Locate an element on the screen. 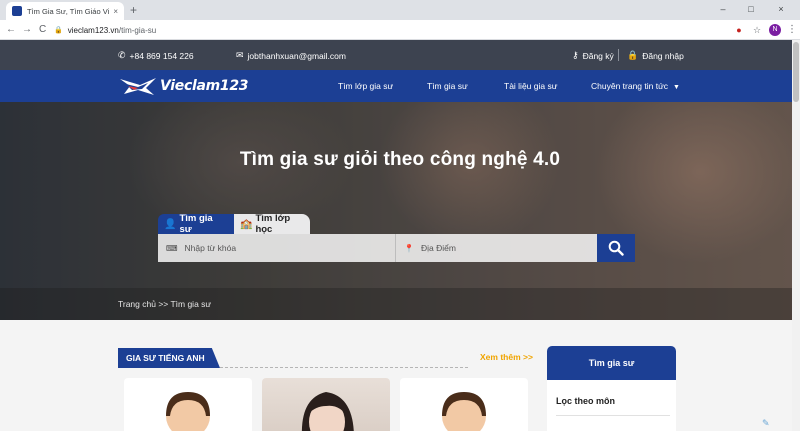 Image resolution: width=800 pixels, height=431 pixels. breadcrumb-bar: Trang chủ >> Tìm gia sư is located at coordinates (400, 304).